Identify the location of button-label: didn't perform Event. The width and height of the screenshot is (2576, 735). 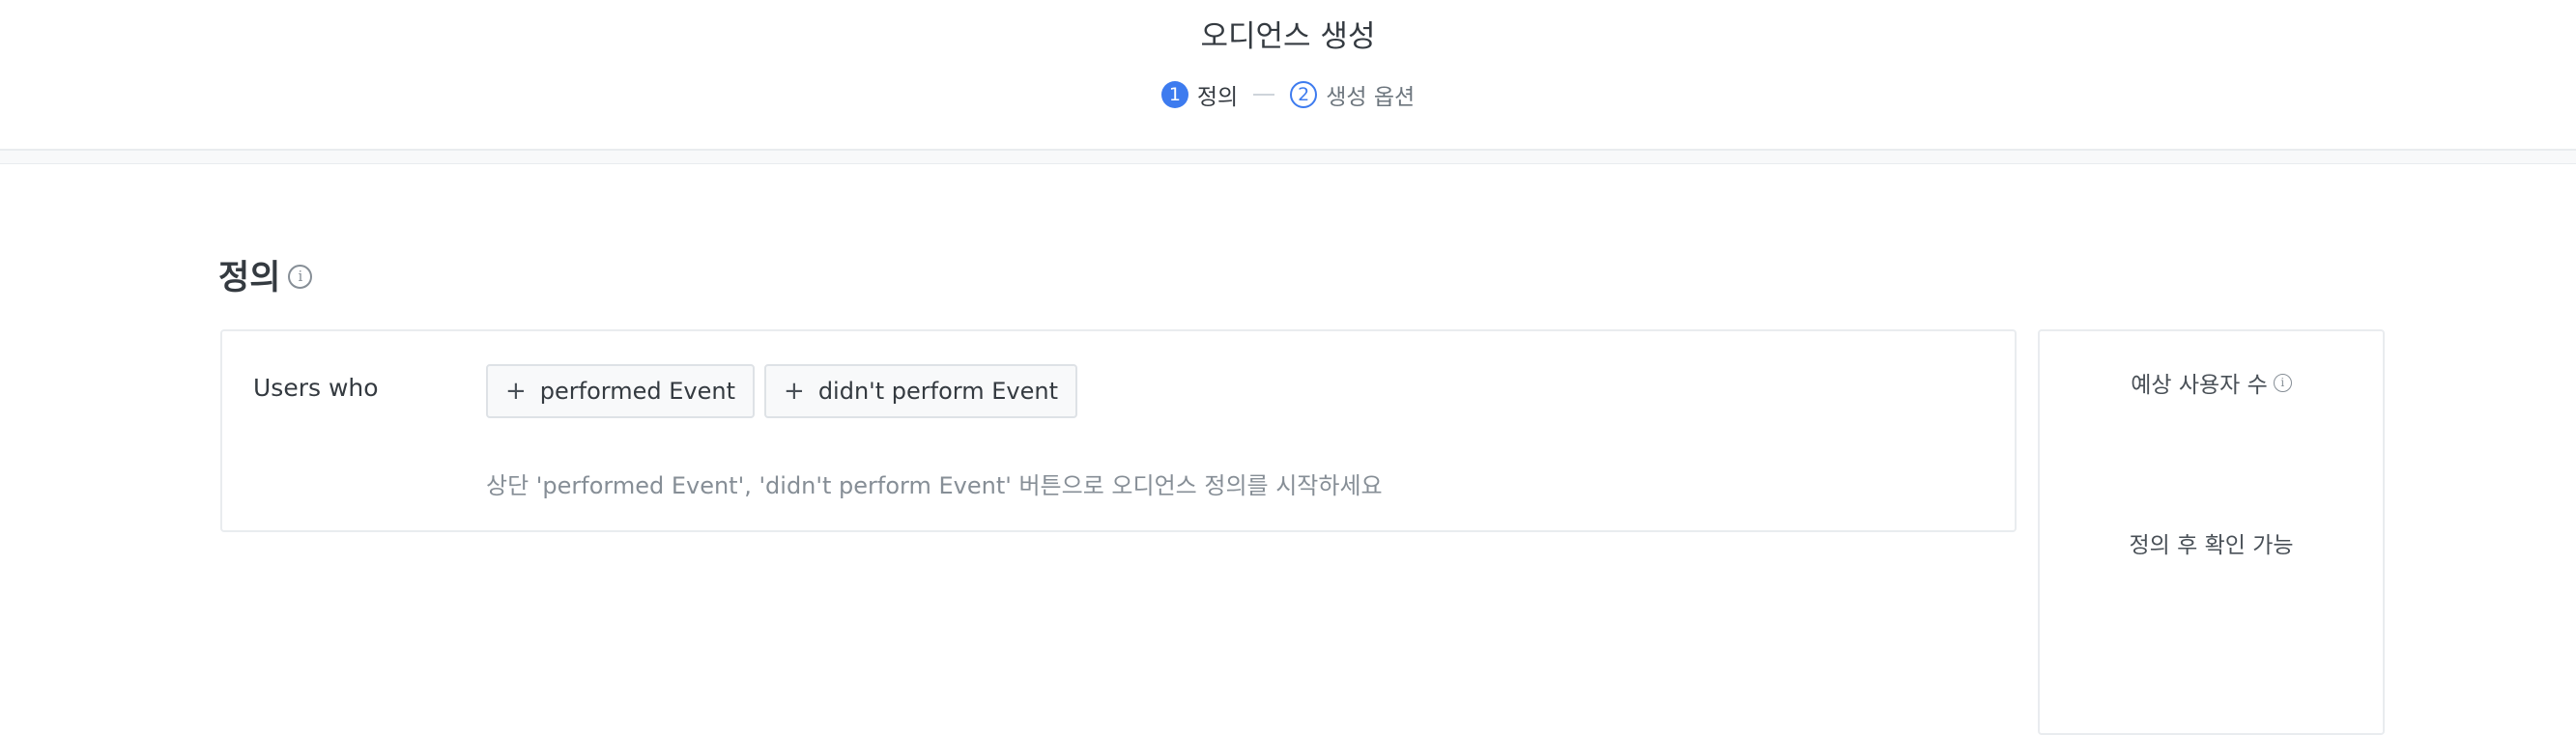
(938, 391).